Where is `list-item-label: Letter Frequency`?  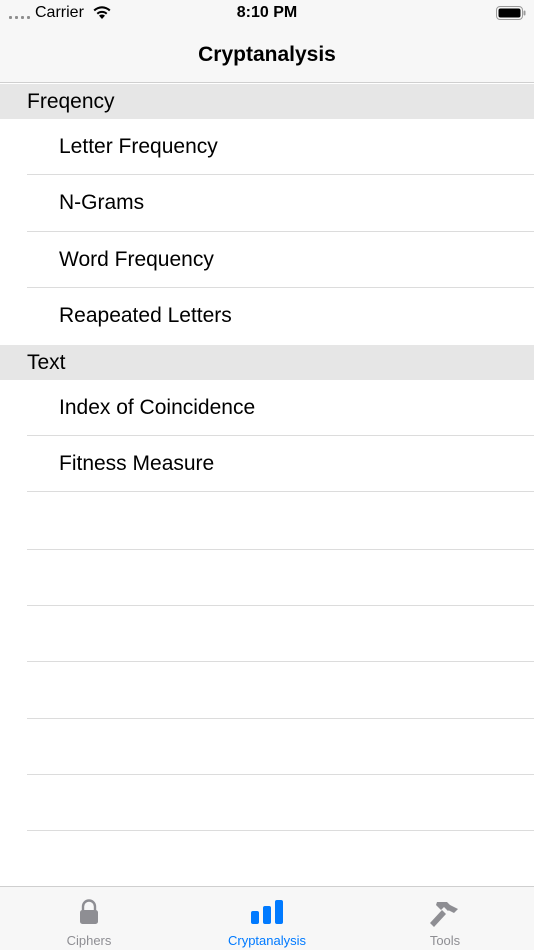
list-item-label: Letter Frequency is located at coordinates (138, 146).